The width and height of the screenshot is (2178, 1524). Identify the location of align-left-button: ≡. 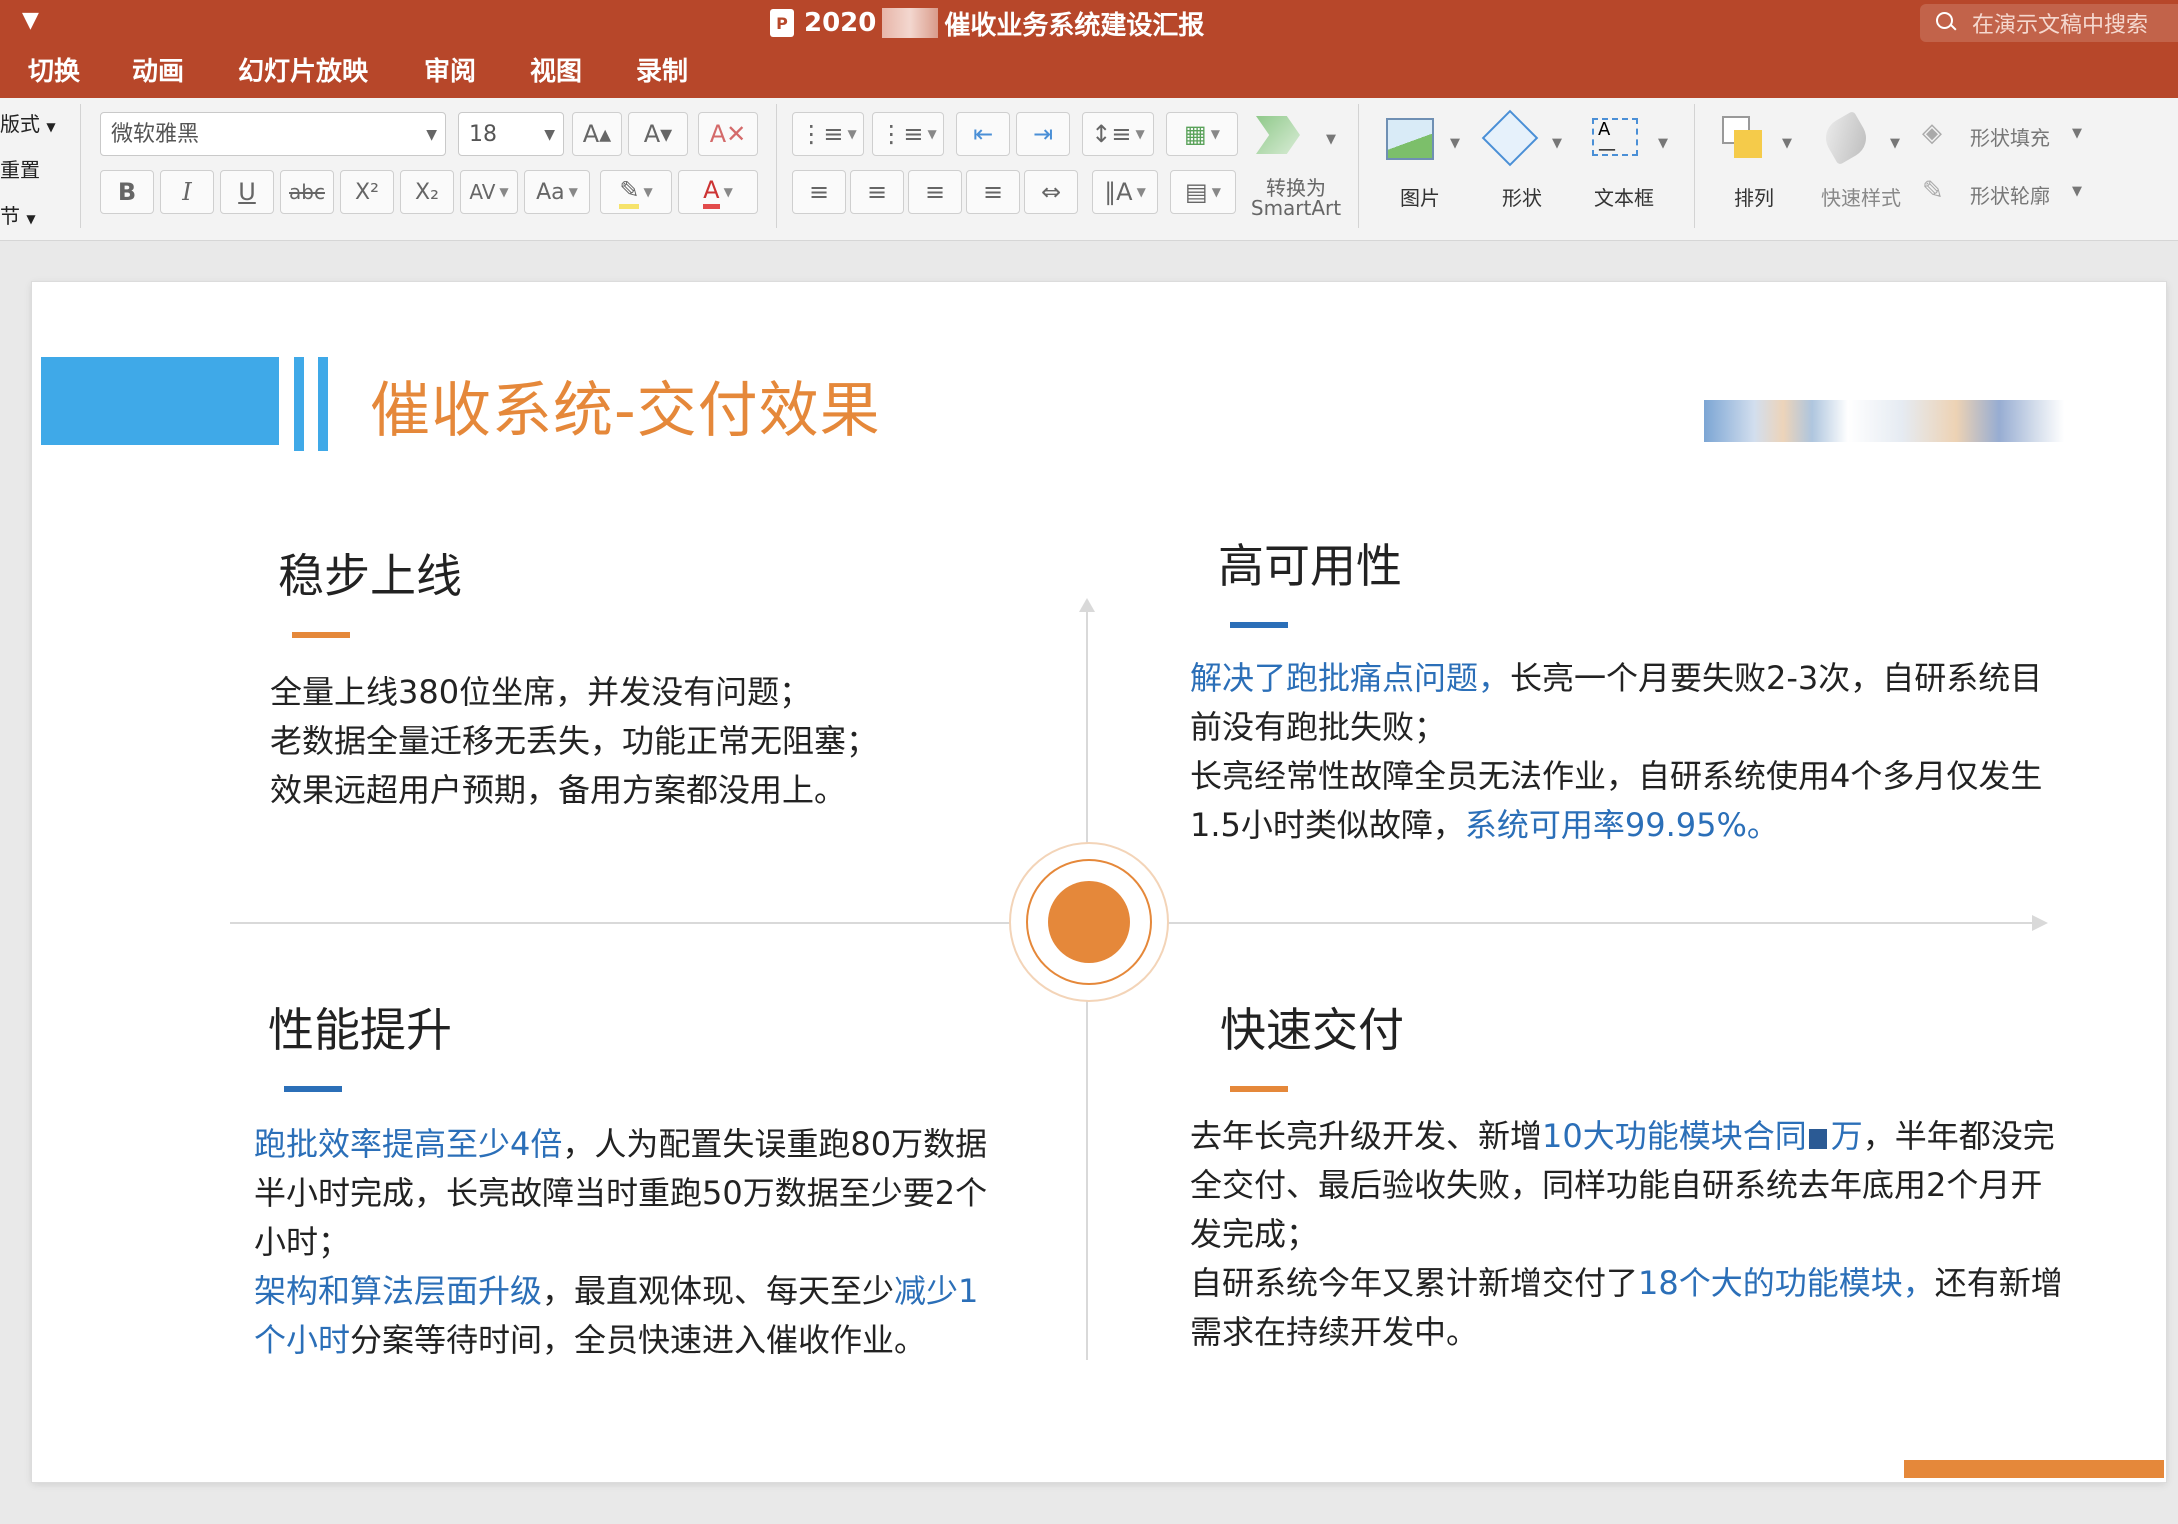
(819, 192).